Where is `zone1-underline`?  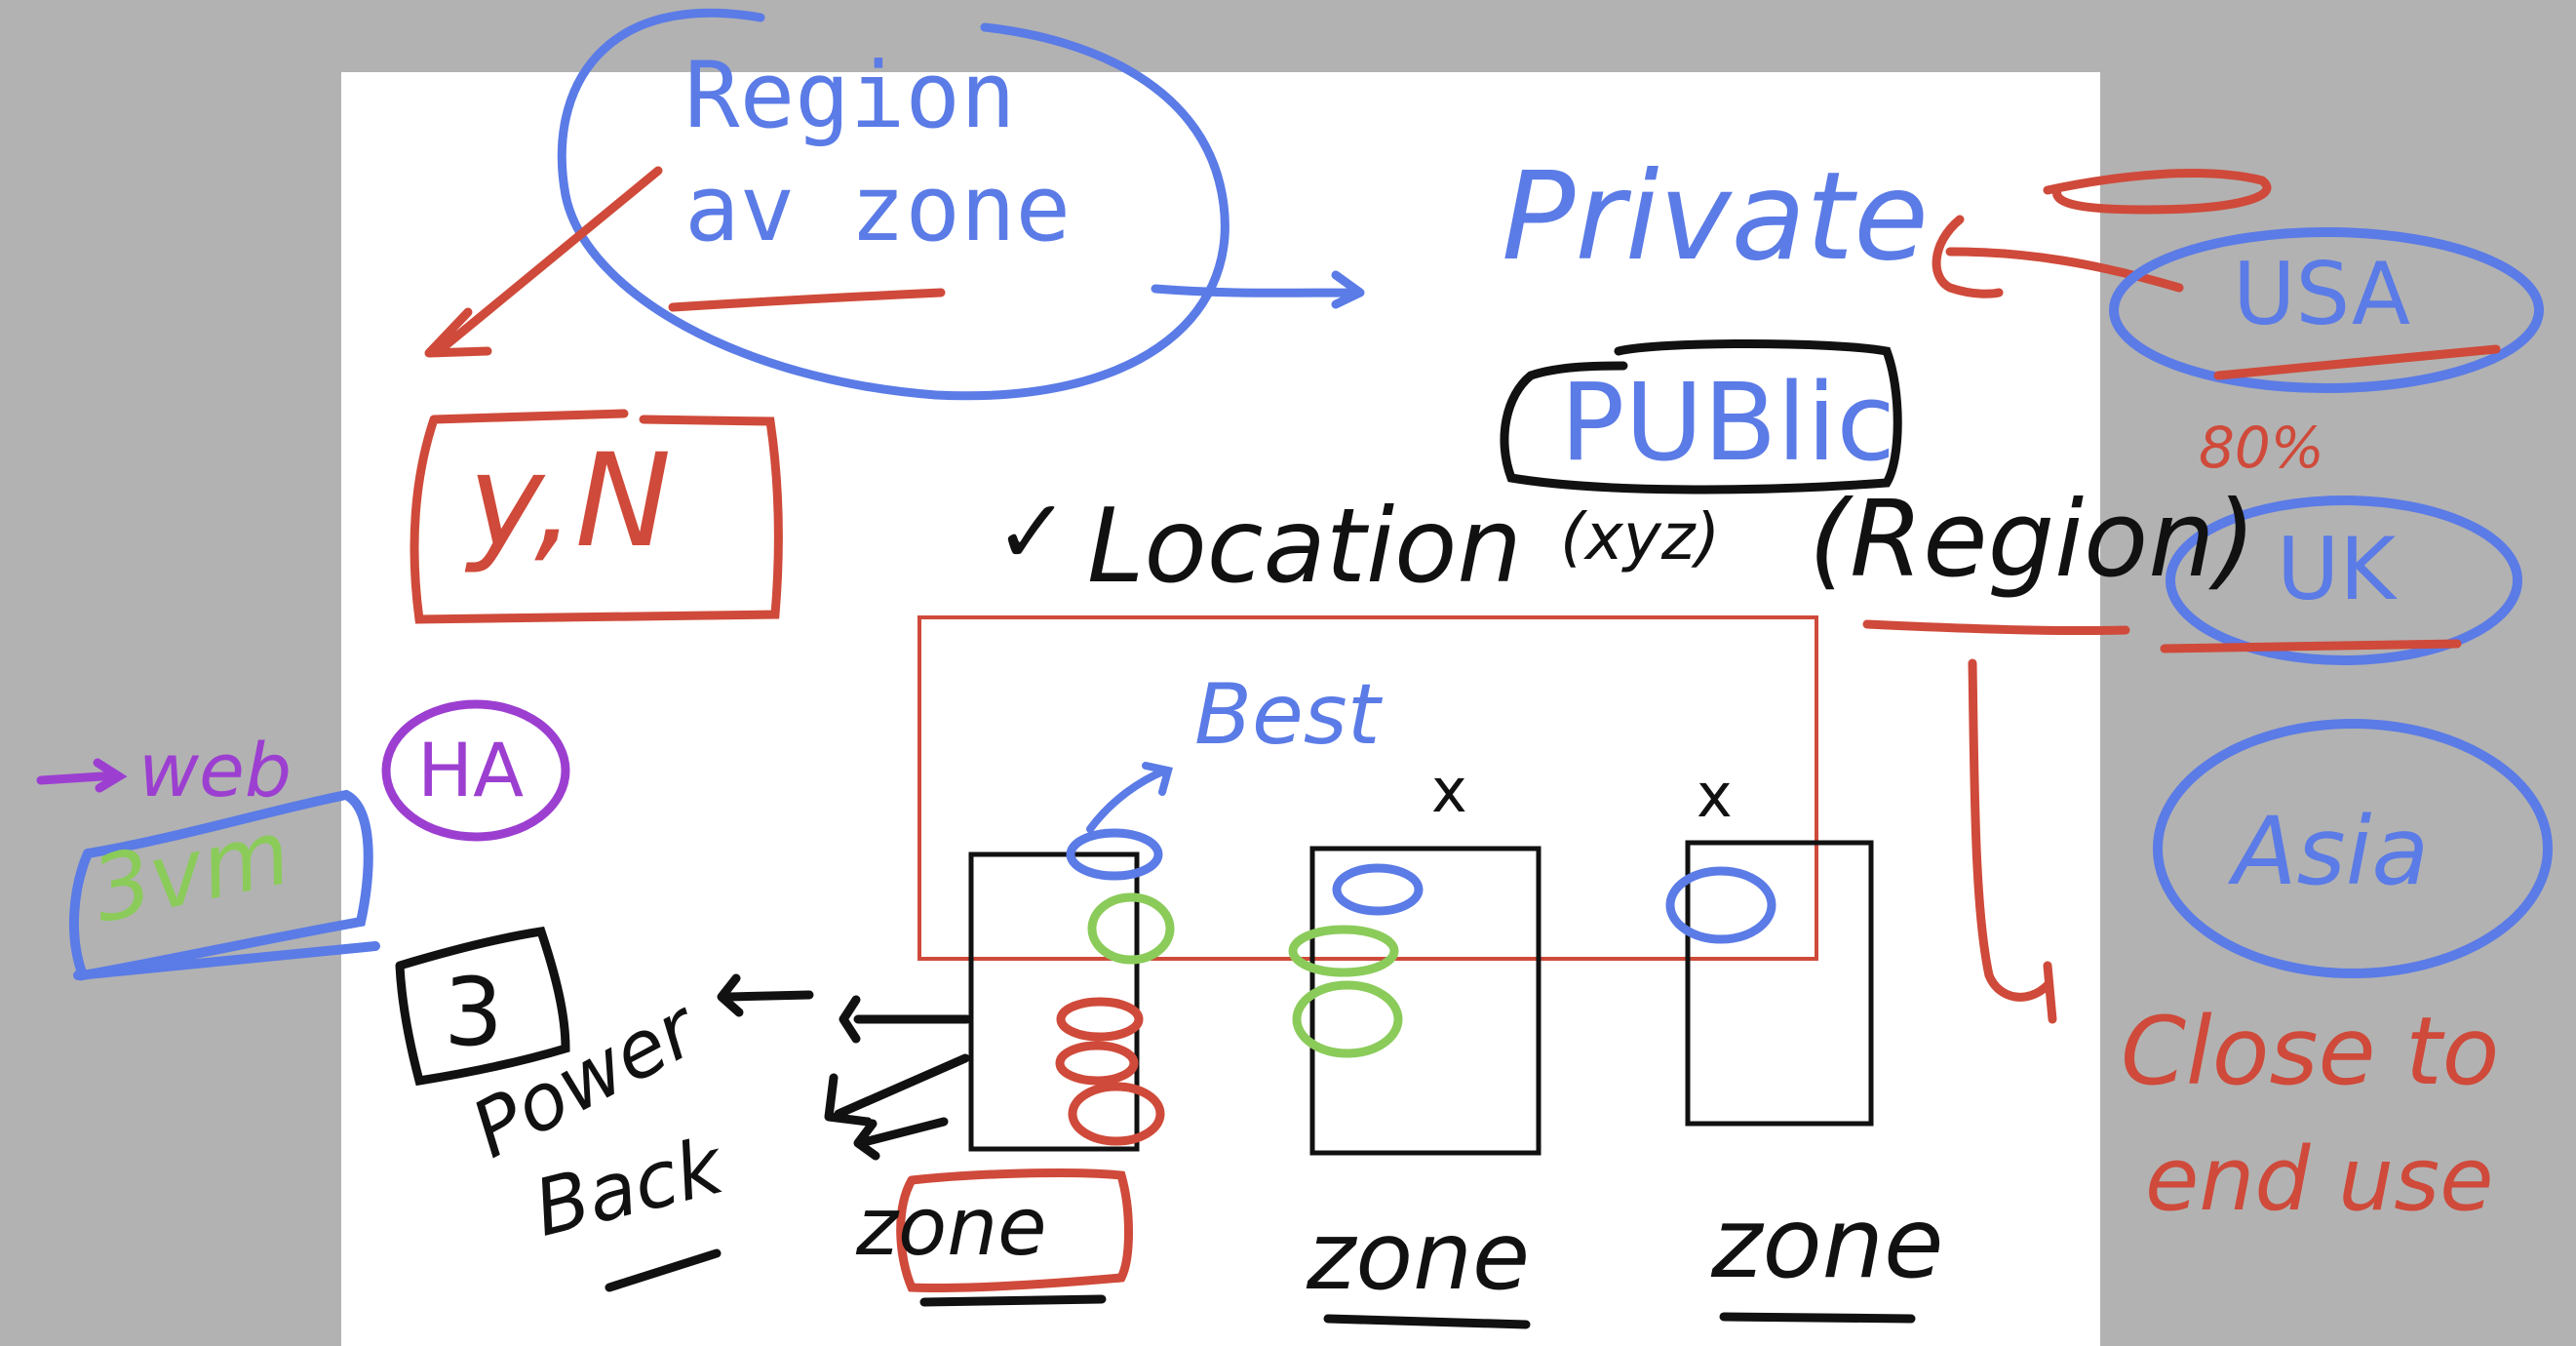
zone1-underline is located at coordinates (1013, 1300).